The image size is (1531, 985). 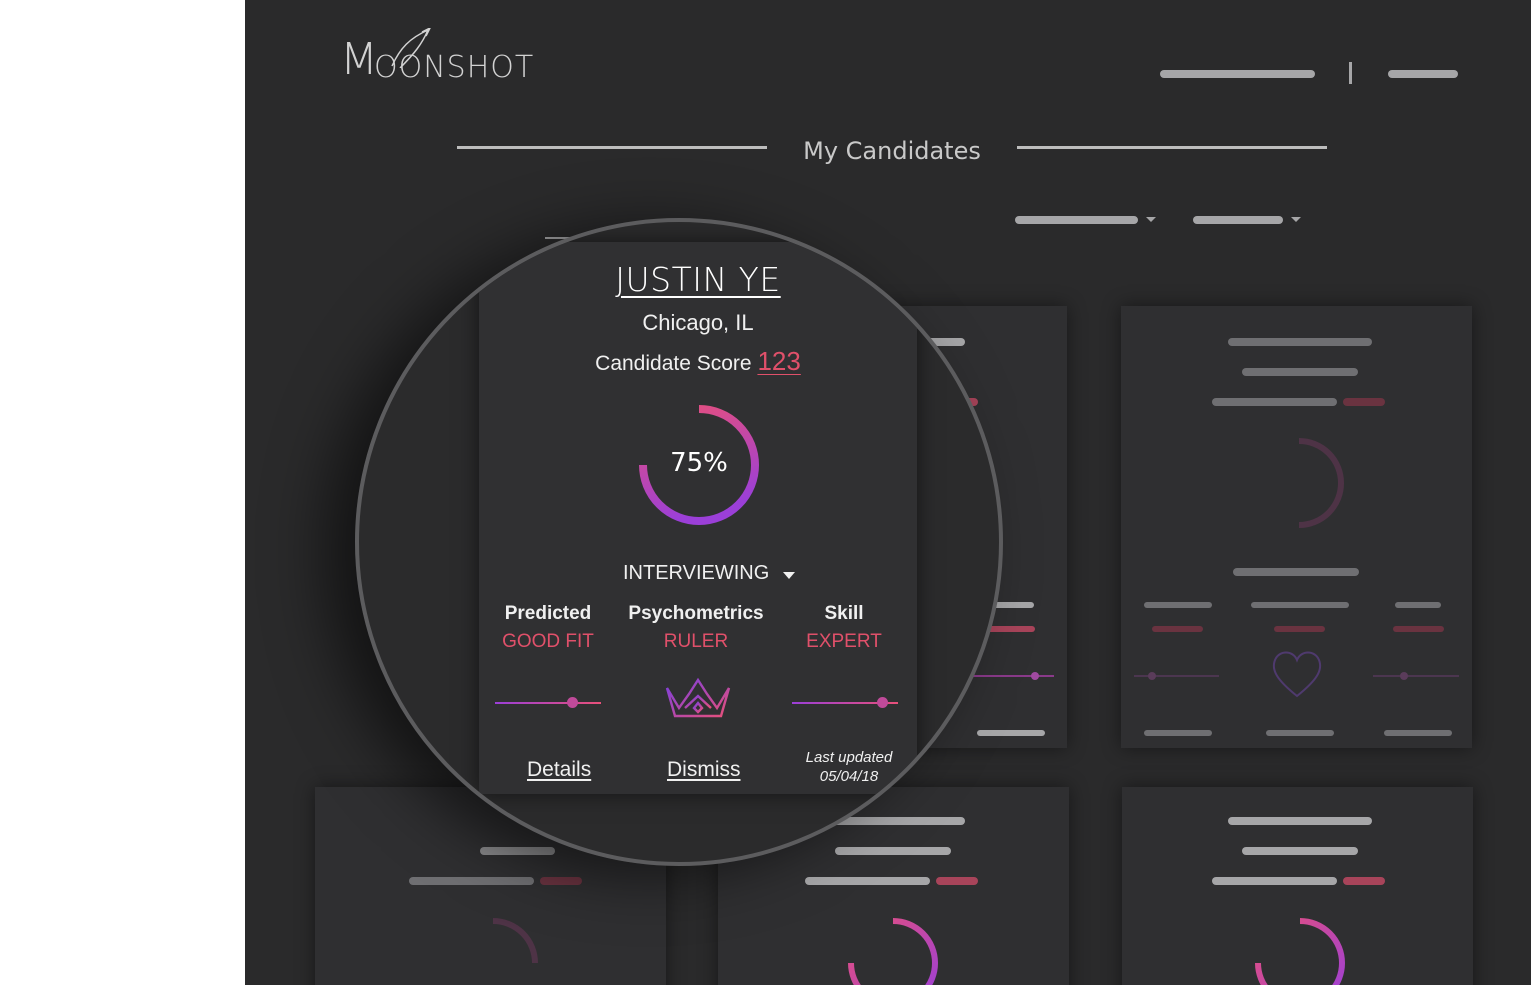 I want to click on candidate-score: Candidate Score 123, so click(x=698, y=361).